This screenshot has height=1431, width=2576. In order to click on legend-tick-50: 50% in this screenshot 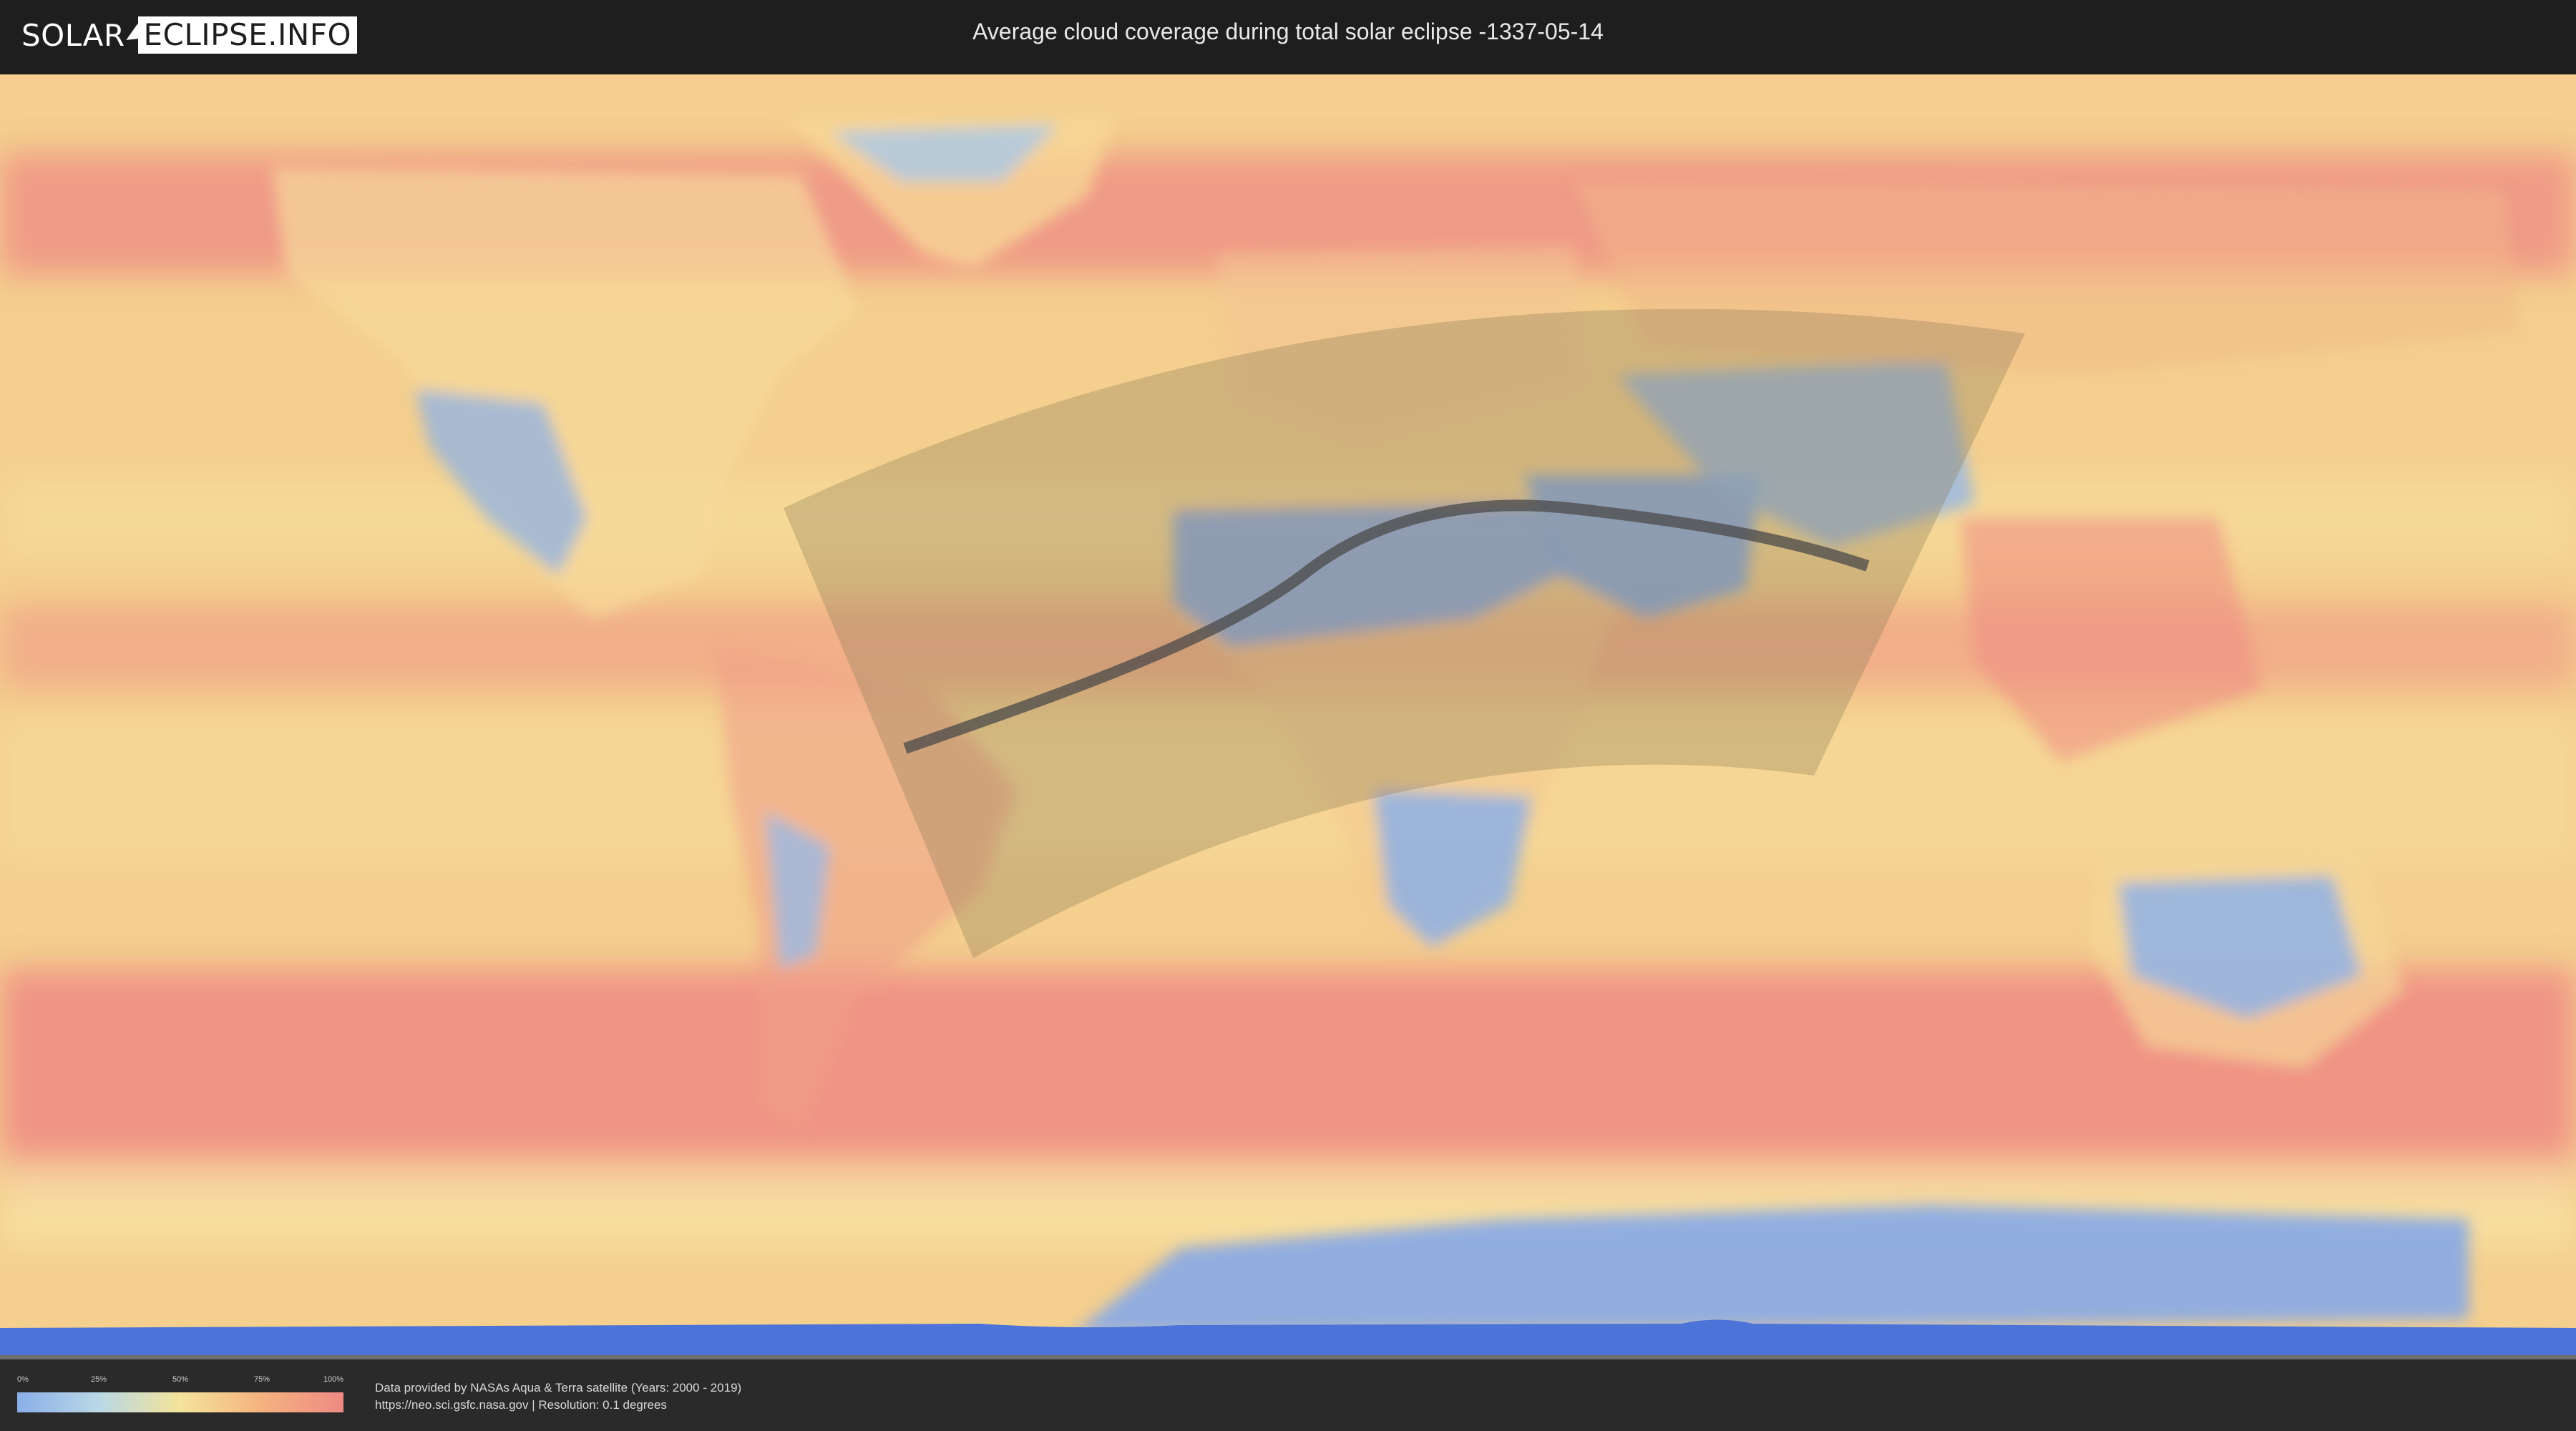, I will do `click(180, 1379)`.